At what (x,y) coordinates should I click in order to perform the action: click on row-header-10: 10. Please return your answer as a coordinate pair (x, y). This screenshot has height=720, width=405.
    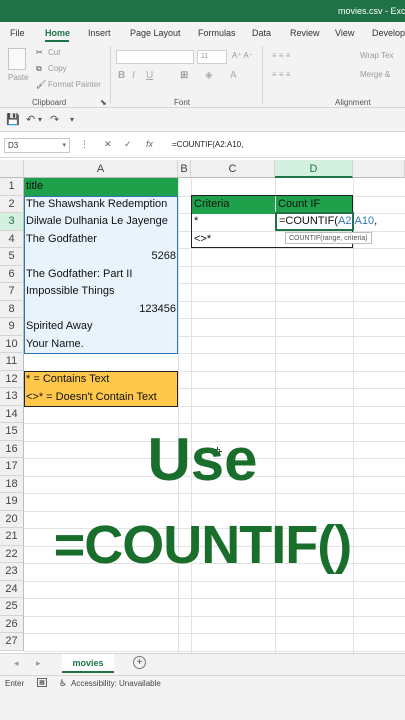
    Looking at the image, I should click on (12, 344).